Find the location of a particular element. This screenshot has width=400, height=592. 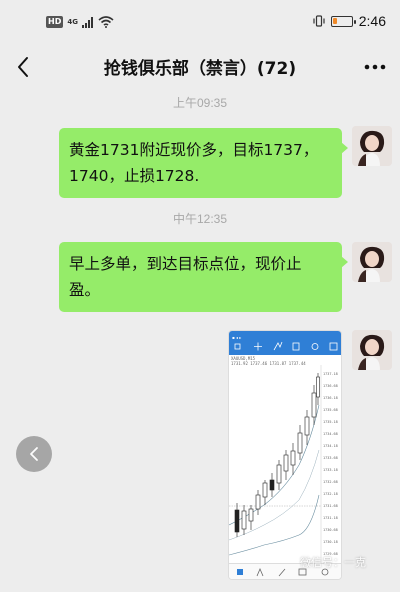

chat-header: 抢钱俱乐部（禁言）(72) is located at coordinates (200, 67).